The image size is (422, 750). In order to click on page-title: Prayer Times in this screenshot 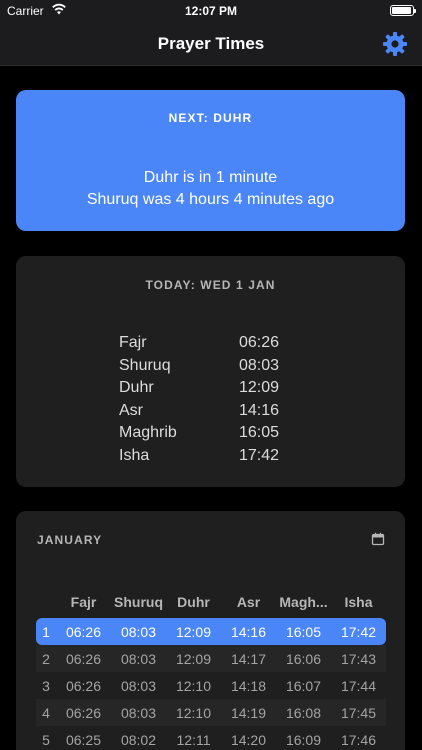, I will do `click(211, 43)`.